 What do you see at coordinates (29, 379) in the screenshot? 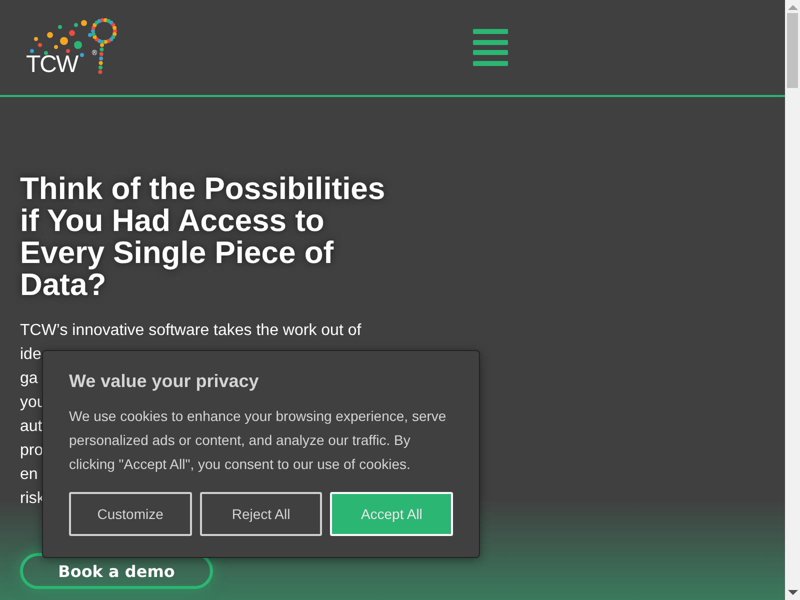
I see `hero-text-line: ga` at bounding box center [29, 379].